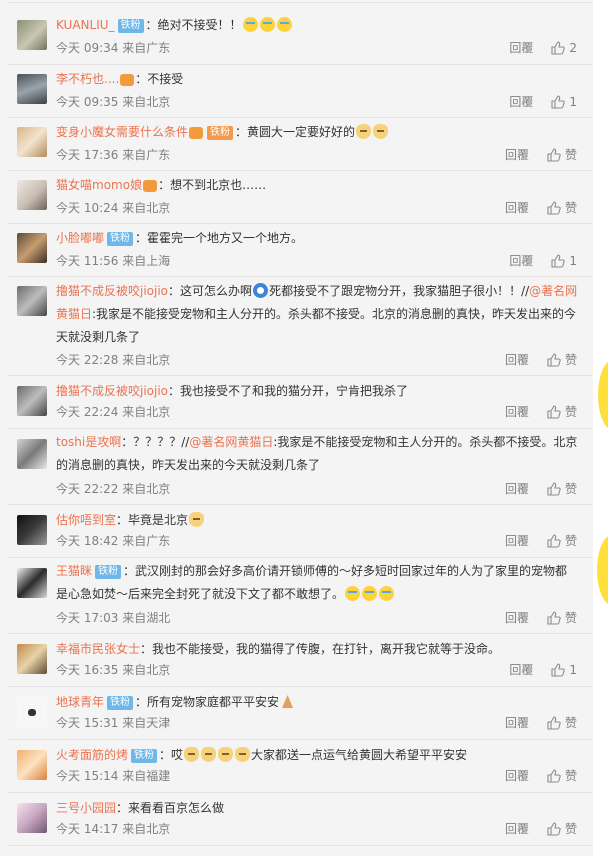 This screenshot has width=608, height=856. I want to click on username-link: 小脸嘟嘟, so click(80, 238).